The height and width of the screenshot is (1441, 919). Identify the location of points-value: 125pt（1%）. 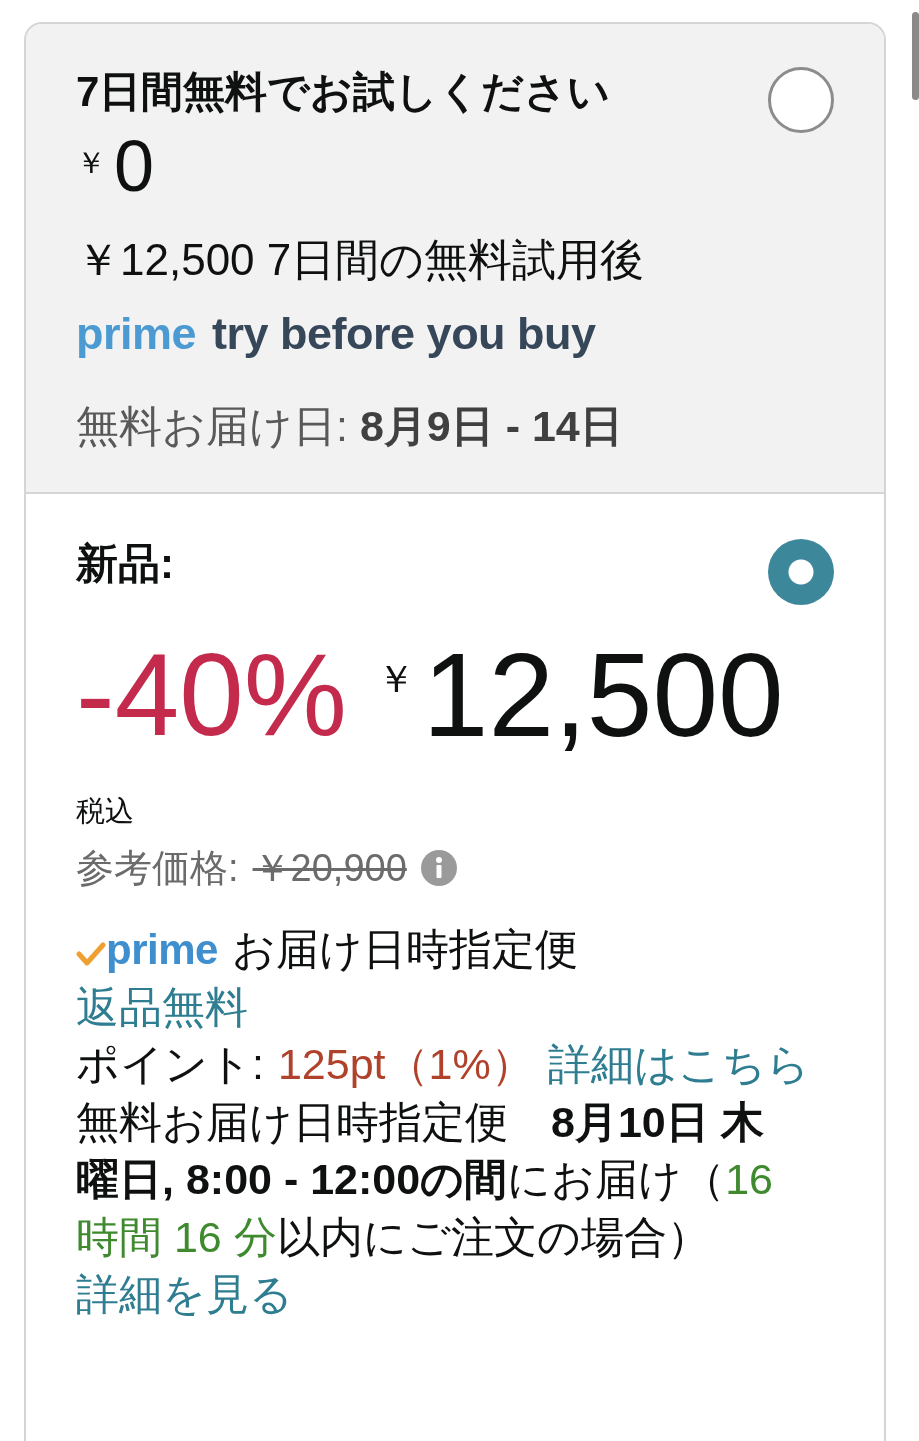
(405, 1064).